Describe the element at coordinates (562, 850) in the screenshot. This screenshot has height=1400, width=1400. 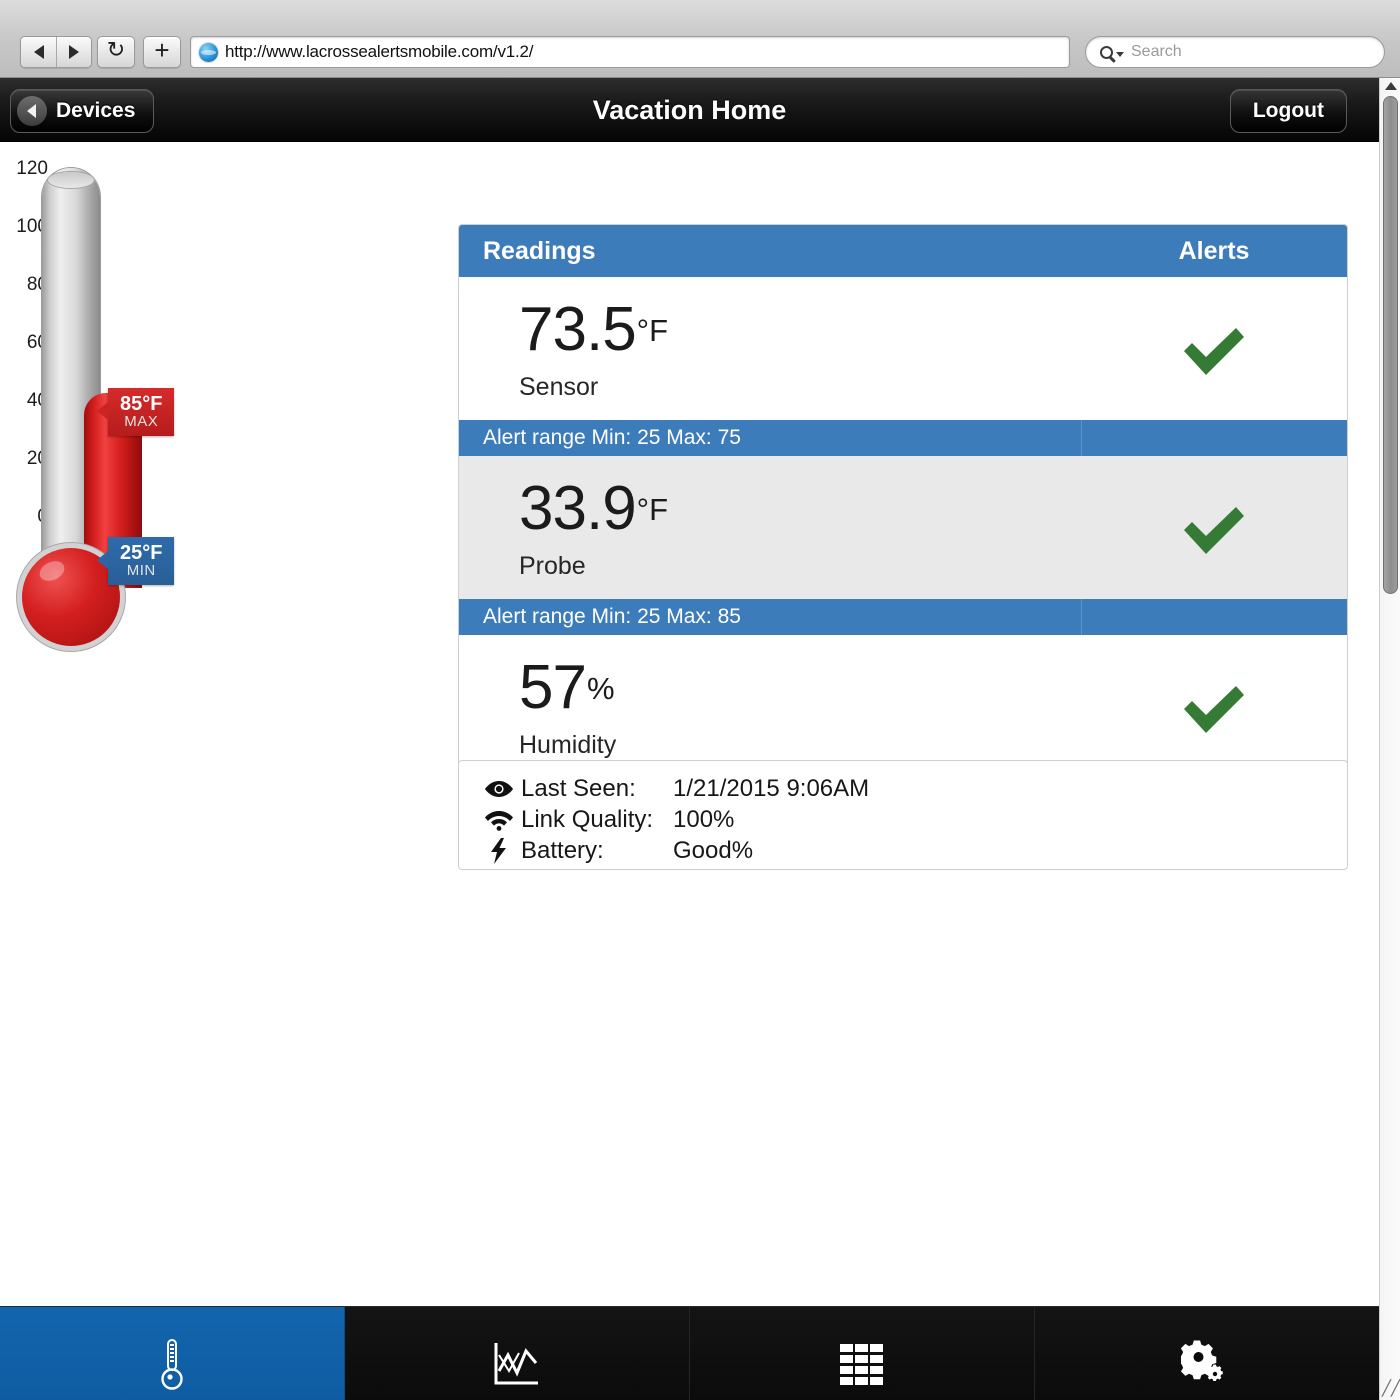
I see `status-key: Battery:` at that location.